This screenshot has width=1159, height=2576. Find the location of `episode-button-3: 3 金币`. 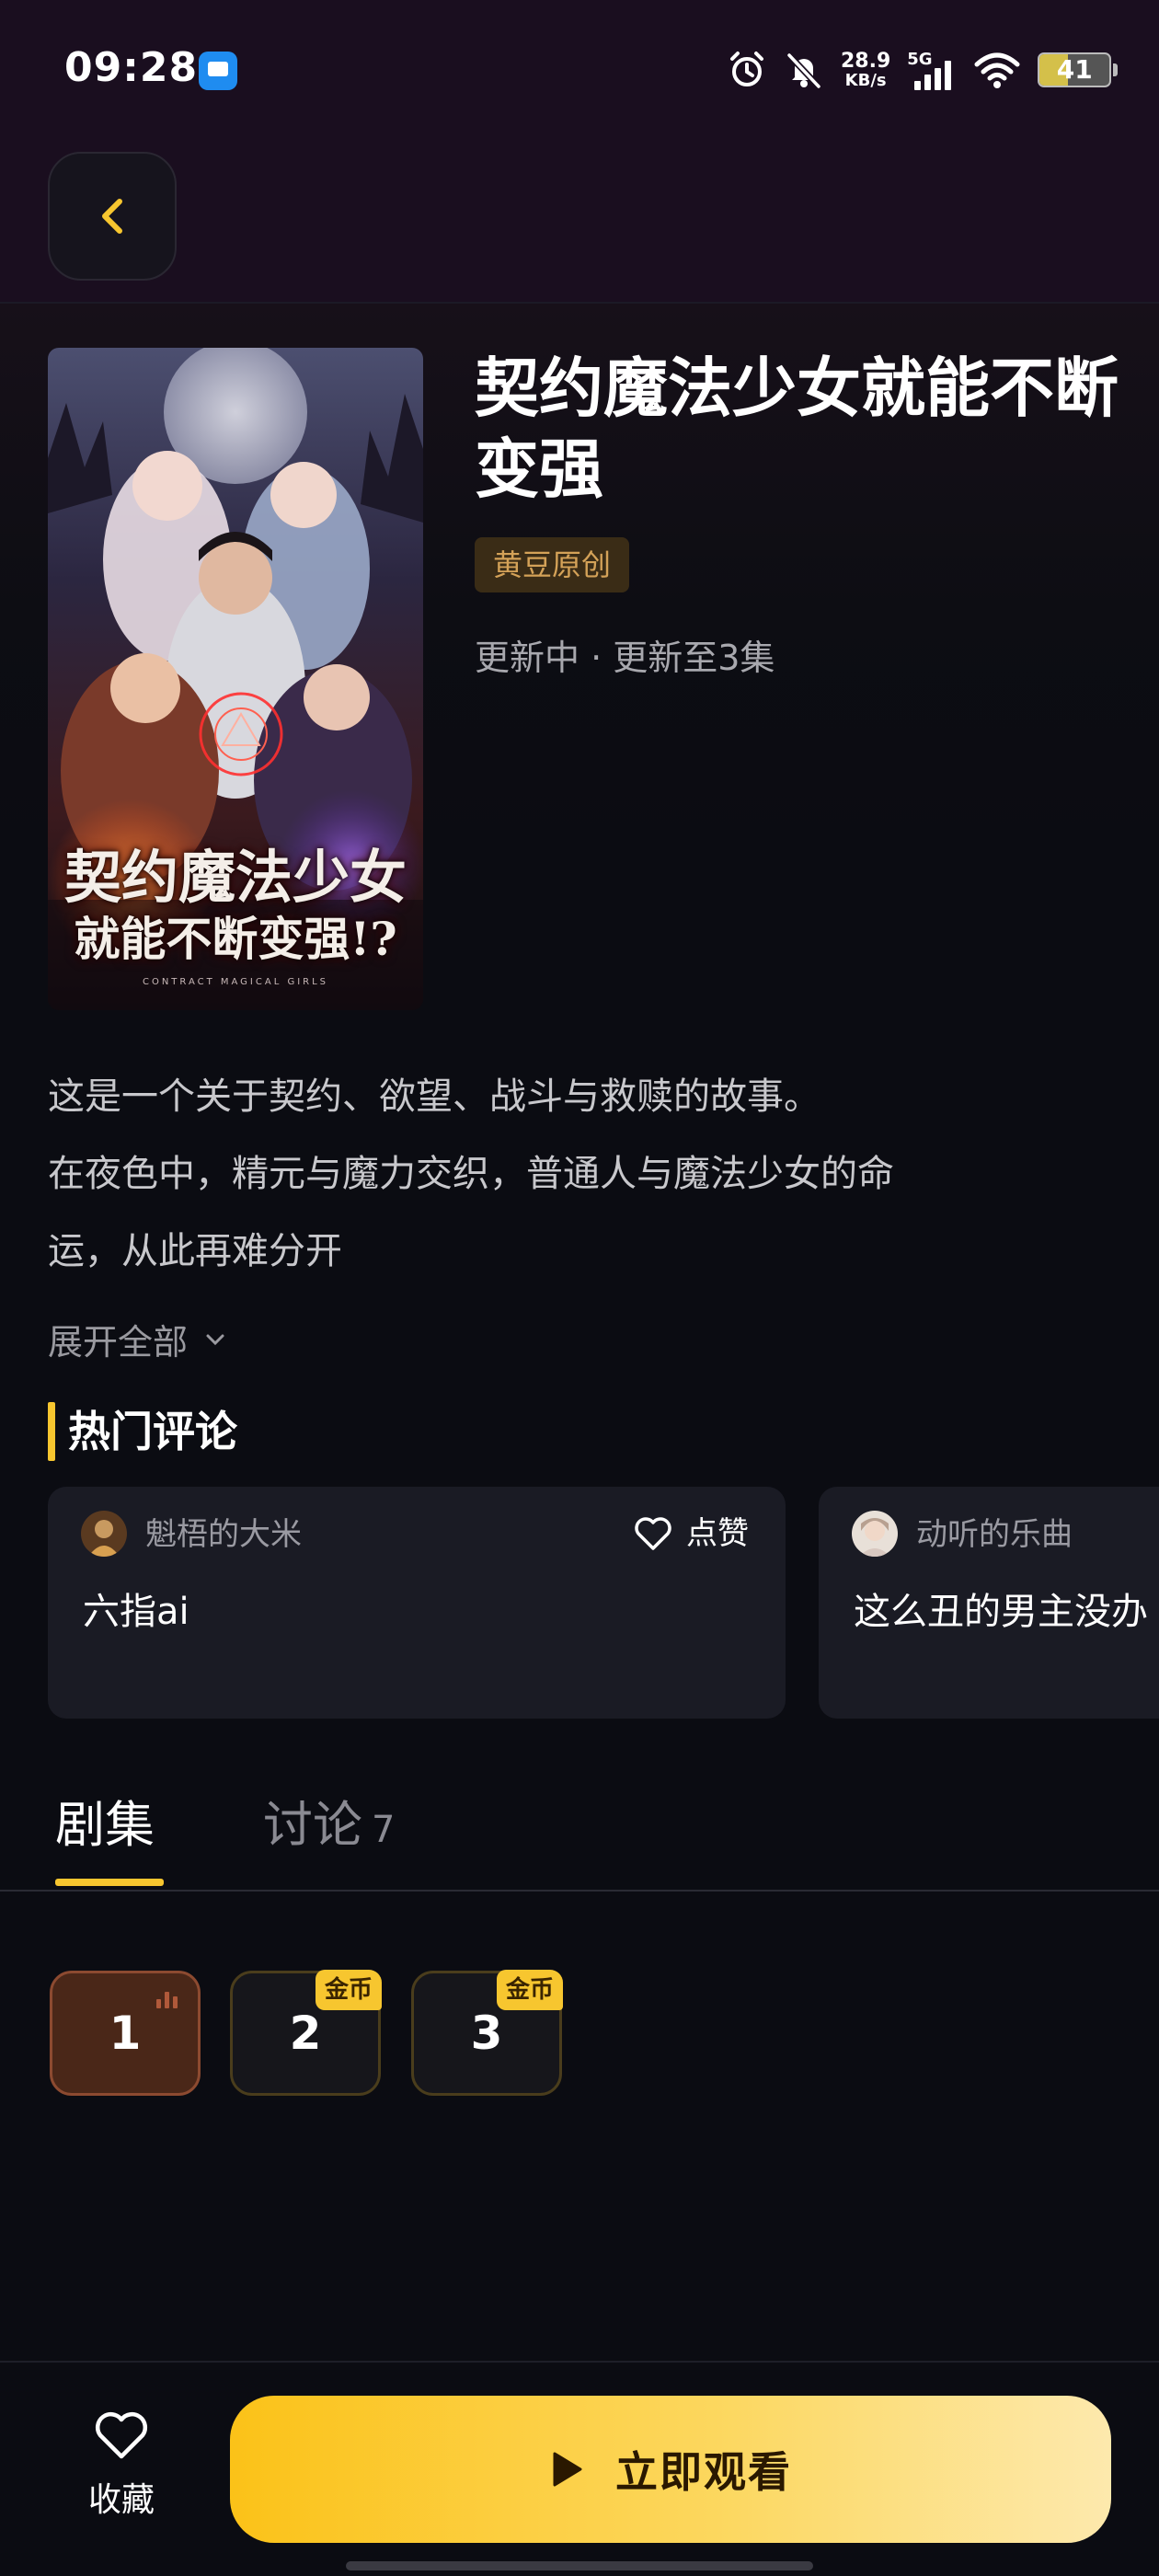

episode-button-3: 3 金币 is located at coordinates (487, 2033).